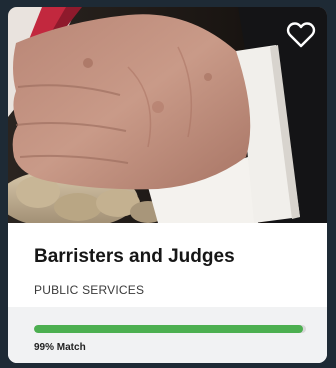  I want to click on heart-outline-icon, so click(301, 35).